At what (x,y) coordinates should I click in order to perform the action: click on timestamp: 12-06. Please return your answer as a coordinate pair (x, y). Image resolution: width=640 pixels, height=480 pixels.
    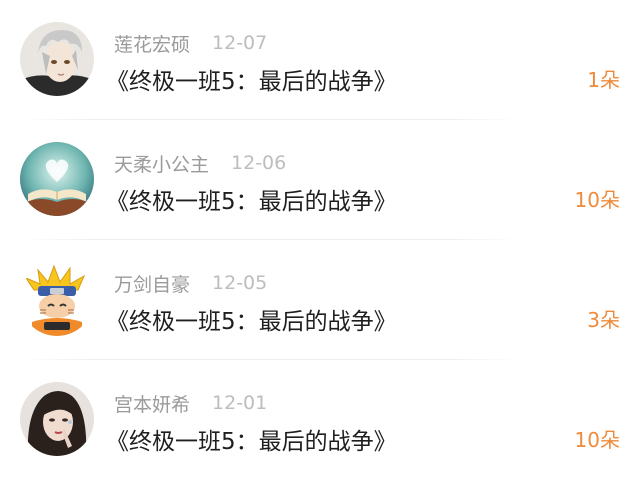
    Looking at the image, I should click on (259, 163).